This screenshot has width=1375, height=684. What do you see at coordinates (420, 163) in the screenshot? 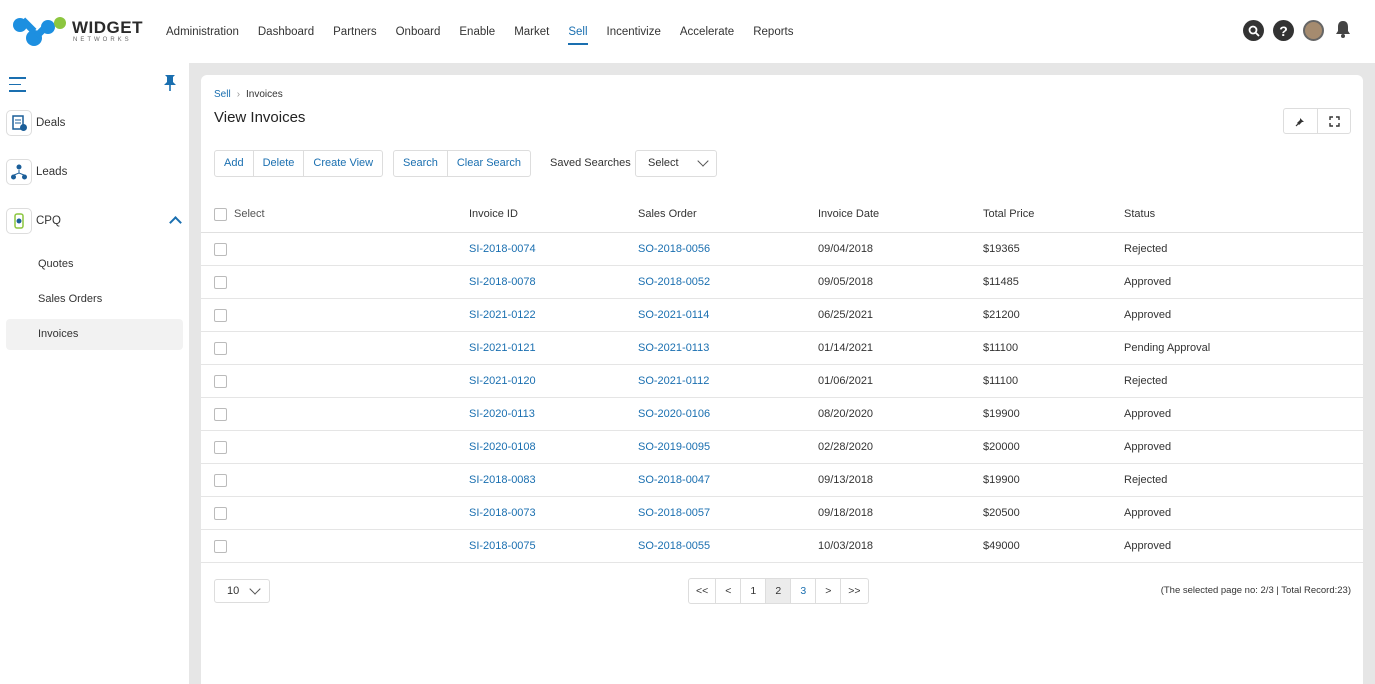
I see `search-button: Search` at bounding box center [420, 163].